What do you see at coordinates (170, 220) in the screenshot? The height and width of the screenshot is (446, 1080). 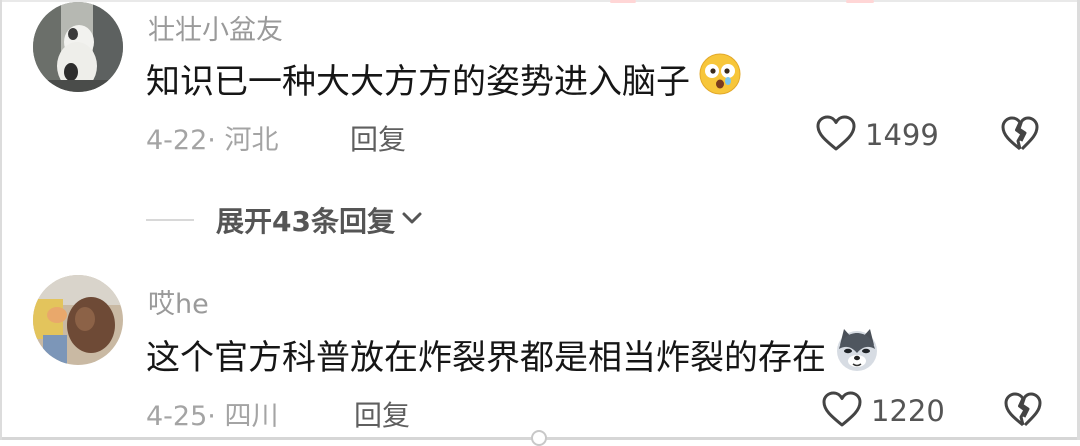 I see `expand-divider-line` at bounding box center [170, 220].